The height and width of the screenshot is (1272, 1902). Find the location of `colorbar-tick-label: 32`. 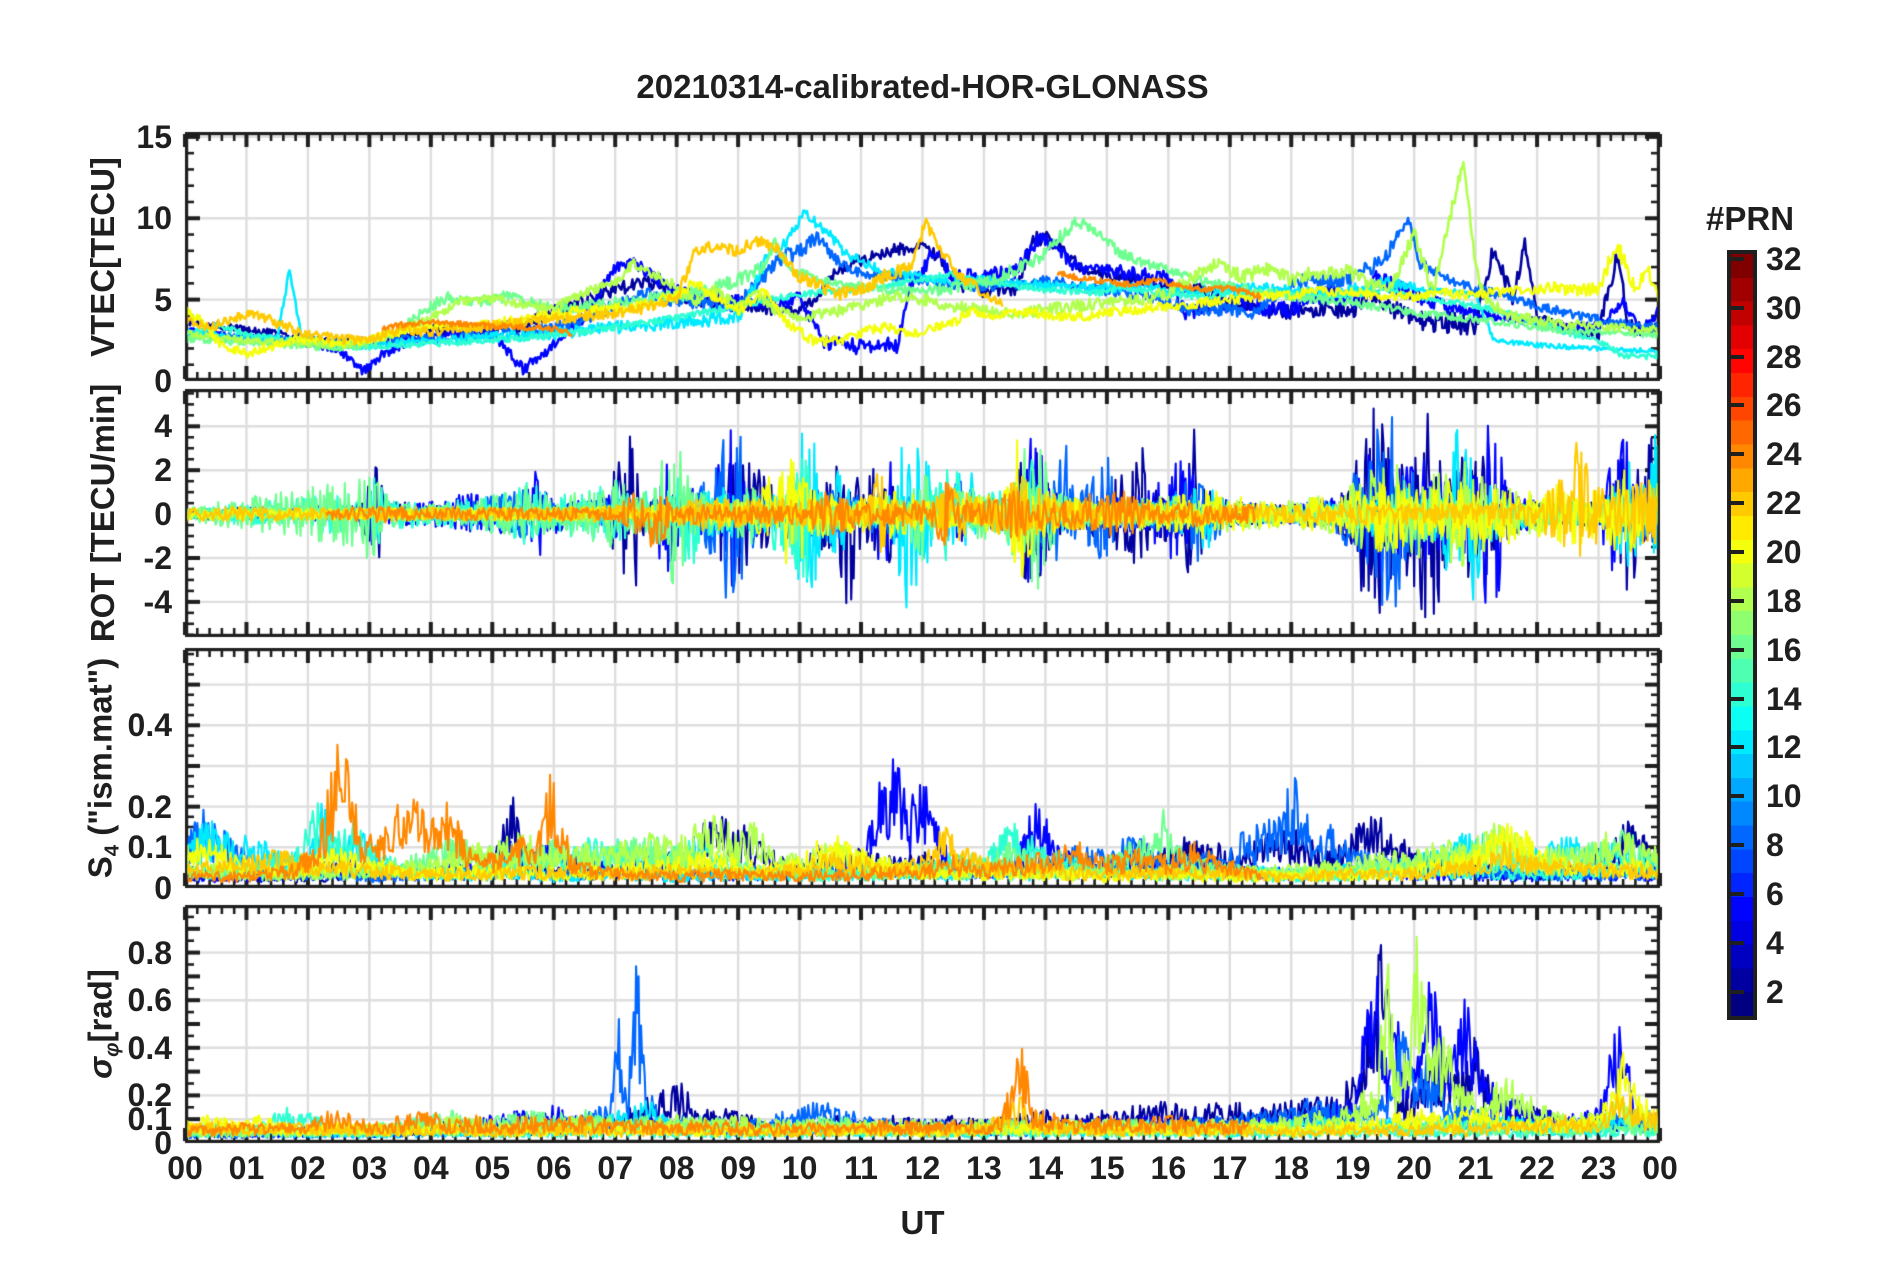

colorbar-tick-label: 32 is located at coordinates (1784, 258).